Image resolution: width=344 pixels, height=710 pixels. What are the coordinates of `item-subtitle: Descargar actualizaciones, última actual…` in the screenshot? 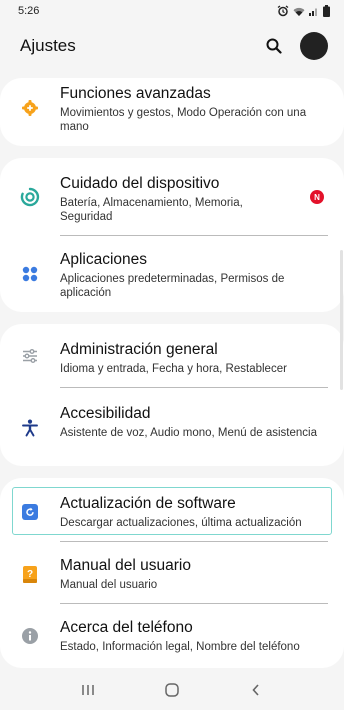 It's located at (181, 523).